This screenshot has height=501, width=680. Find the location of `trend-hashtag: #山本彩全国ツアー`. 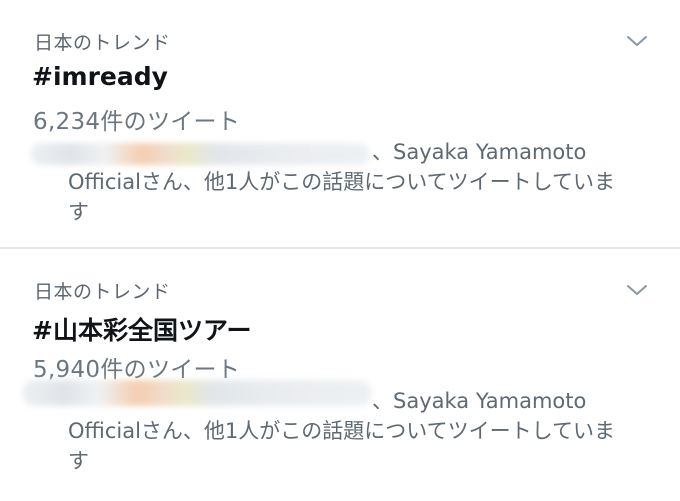

trend-hashtag: #山本彩全国ツアー is located at coordinates (141, 329).